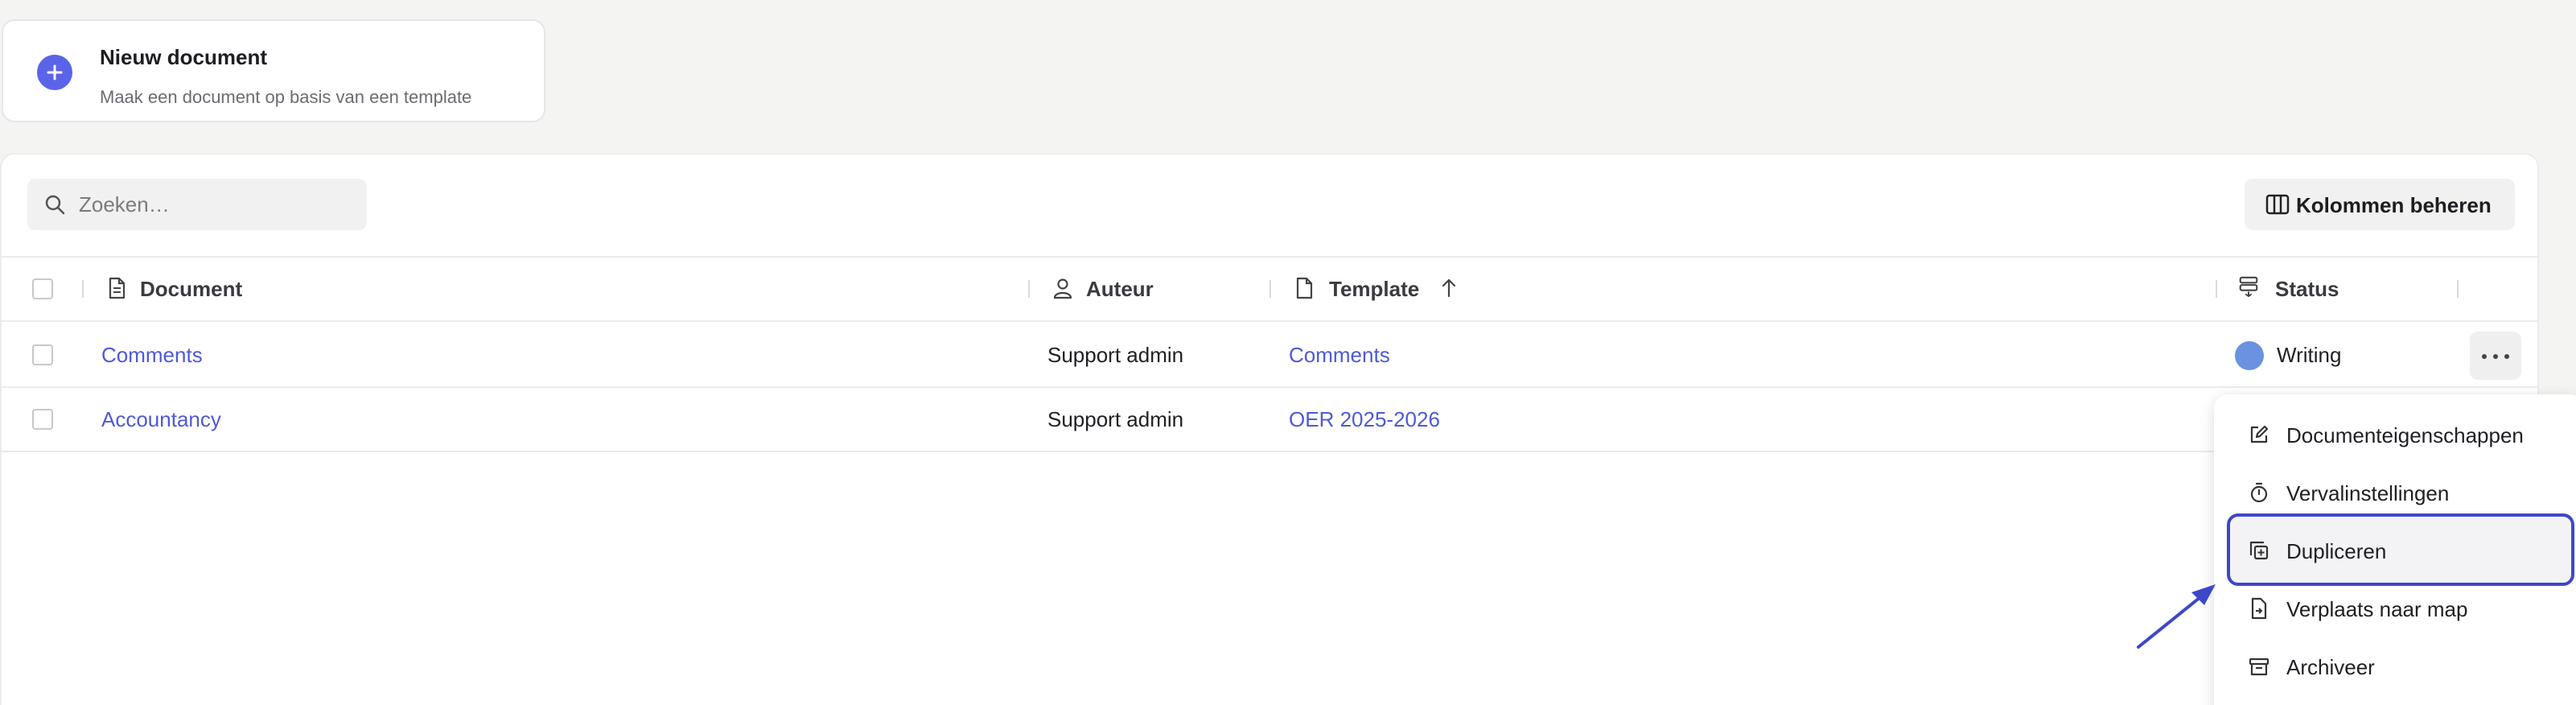 The height and width of the screenshot is (705, 2576). I want to click on columns-icon, so click(2277, 204).